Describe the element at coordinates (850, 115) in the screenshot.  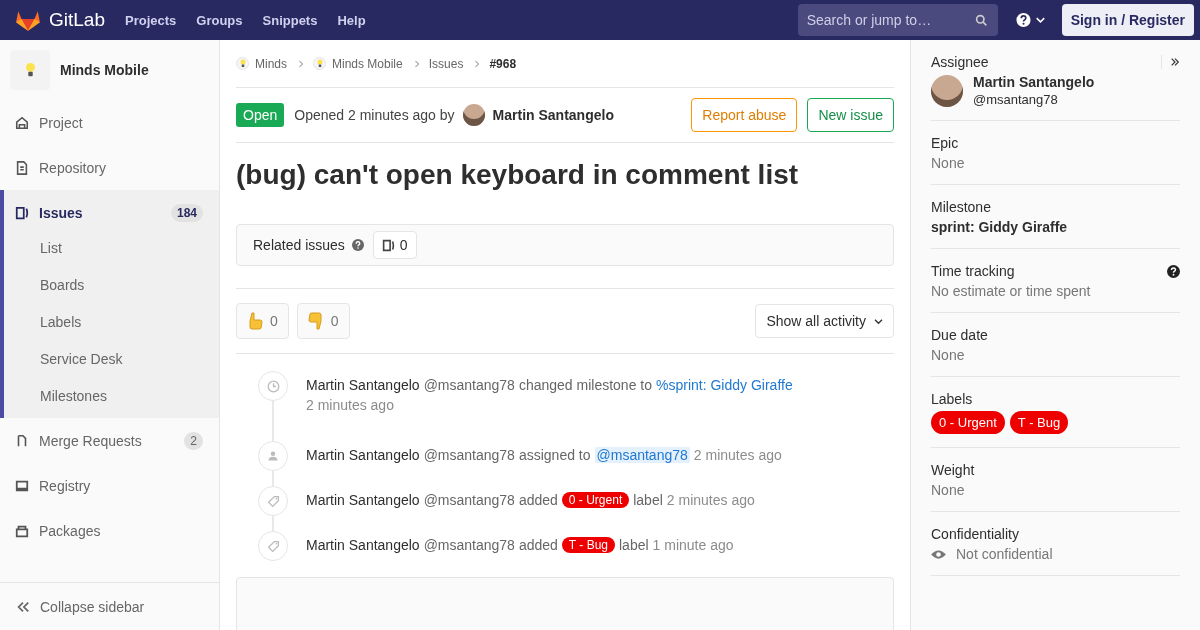
I see `new-issue-button: New issue` at that location.